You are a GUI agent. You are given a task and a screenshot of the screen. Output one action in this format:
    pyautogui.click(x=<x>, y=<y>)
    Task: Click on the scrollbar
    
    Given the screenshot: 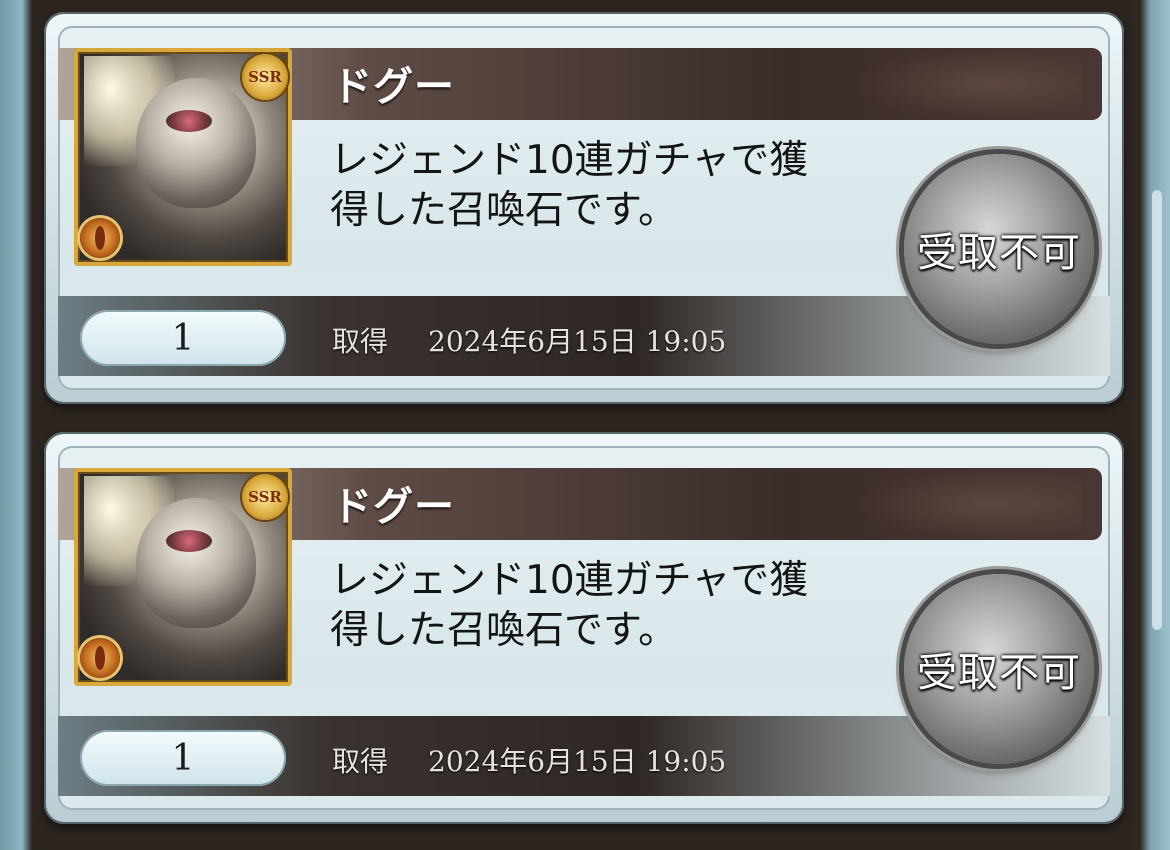 What is the action you would take?
    pyautogui.click(x=1157, y=410)
    